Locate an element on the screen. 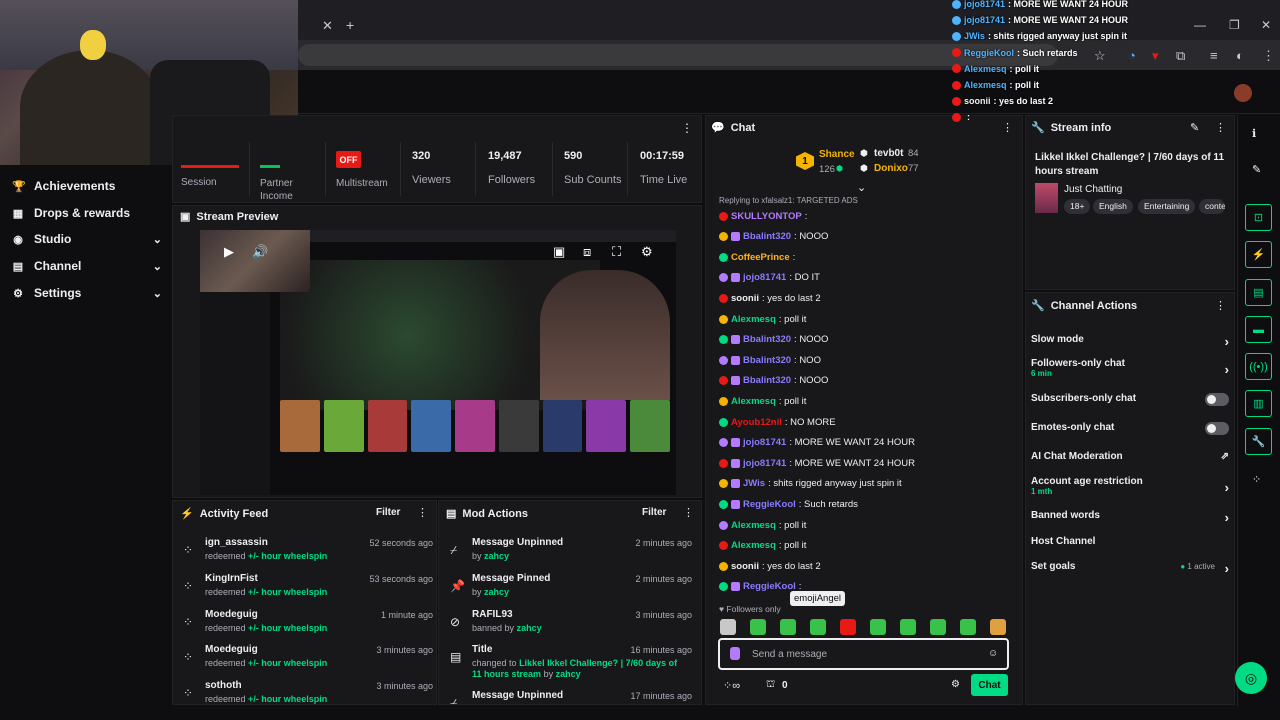  theatre-mode-icon: ▣ is located at coordinates (559, 252).